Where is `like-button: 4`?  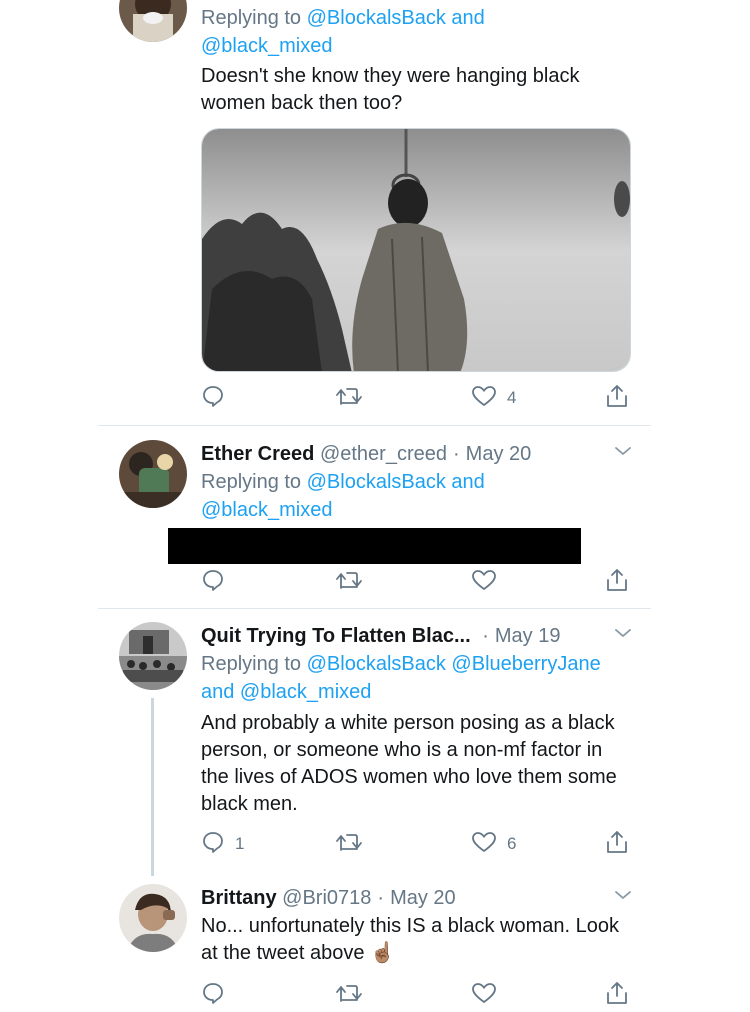 like-button: 4 is located at coordinates (493, 398).